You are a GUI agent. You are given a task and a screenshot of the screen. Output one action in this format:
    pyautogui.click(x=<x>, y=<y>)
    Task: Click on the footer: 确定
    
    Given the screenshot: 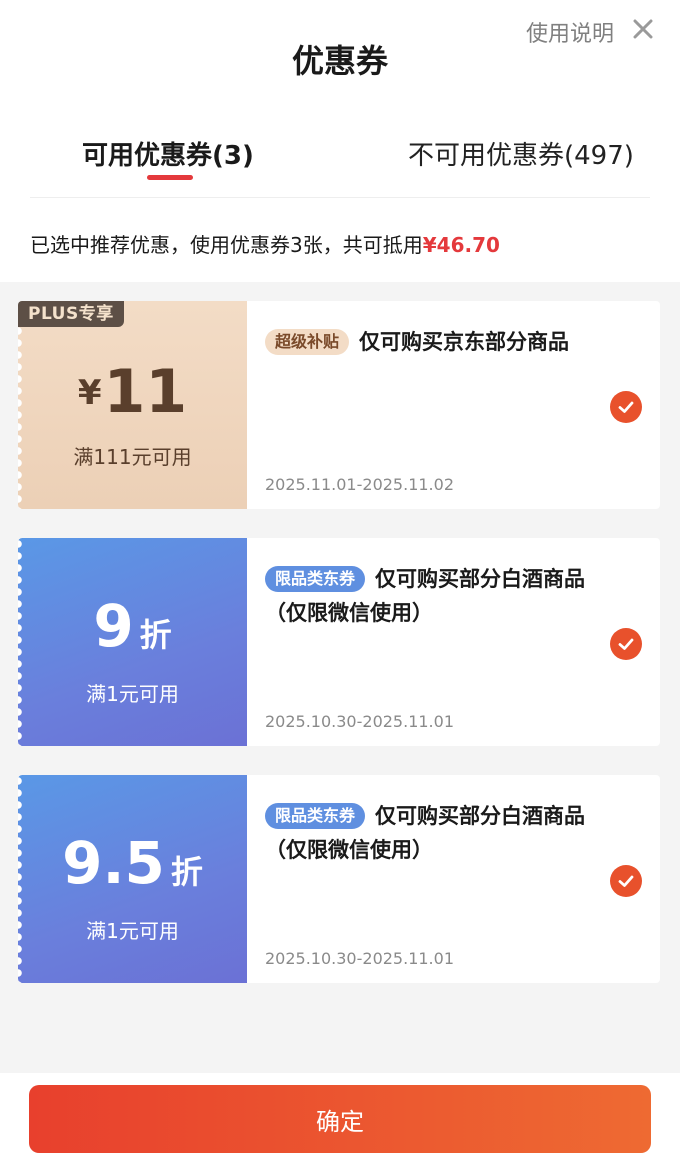 What is the action you would take?
    pyautogui.click(x=340, y=1113)
    